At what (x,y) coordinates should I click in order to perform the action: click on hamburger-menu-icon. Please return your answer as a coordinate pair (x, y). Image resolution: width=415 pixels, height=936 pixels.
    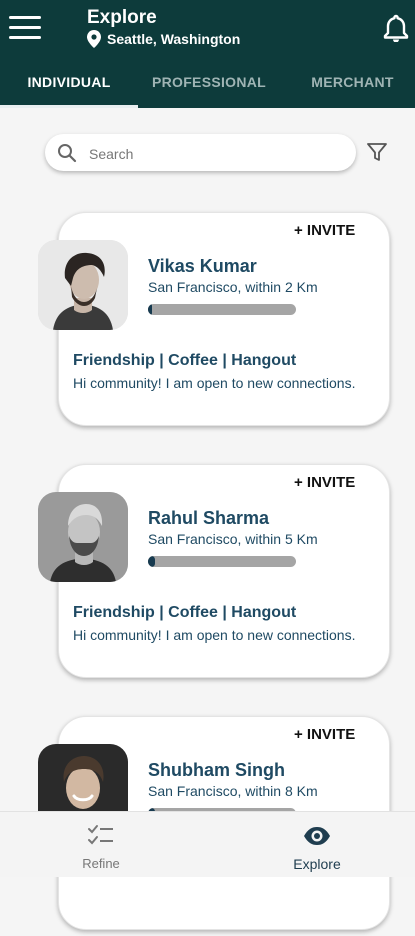
    Looking at the image, I should click on (25, 28).